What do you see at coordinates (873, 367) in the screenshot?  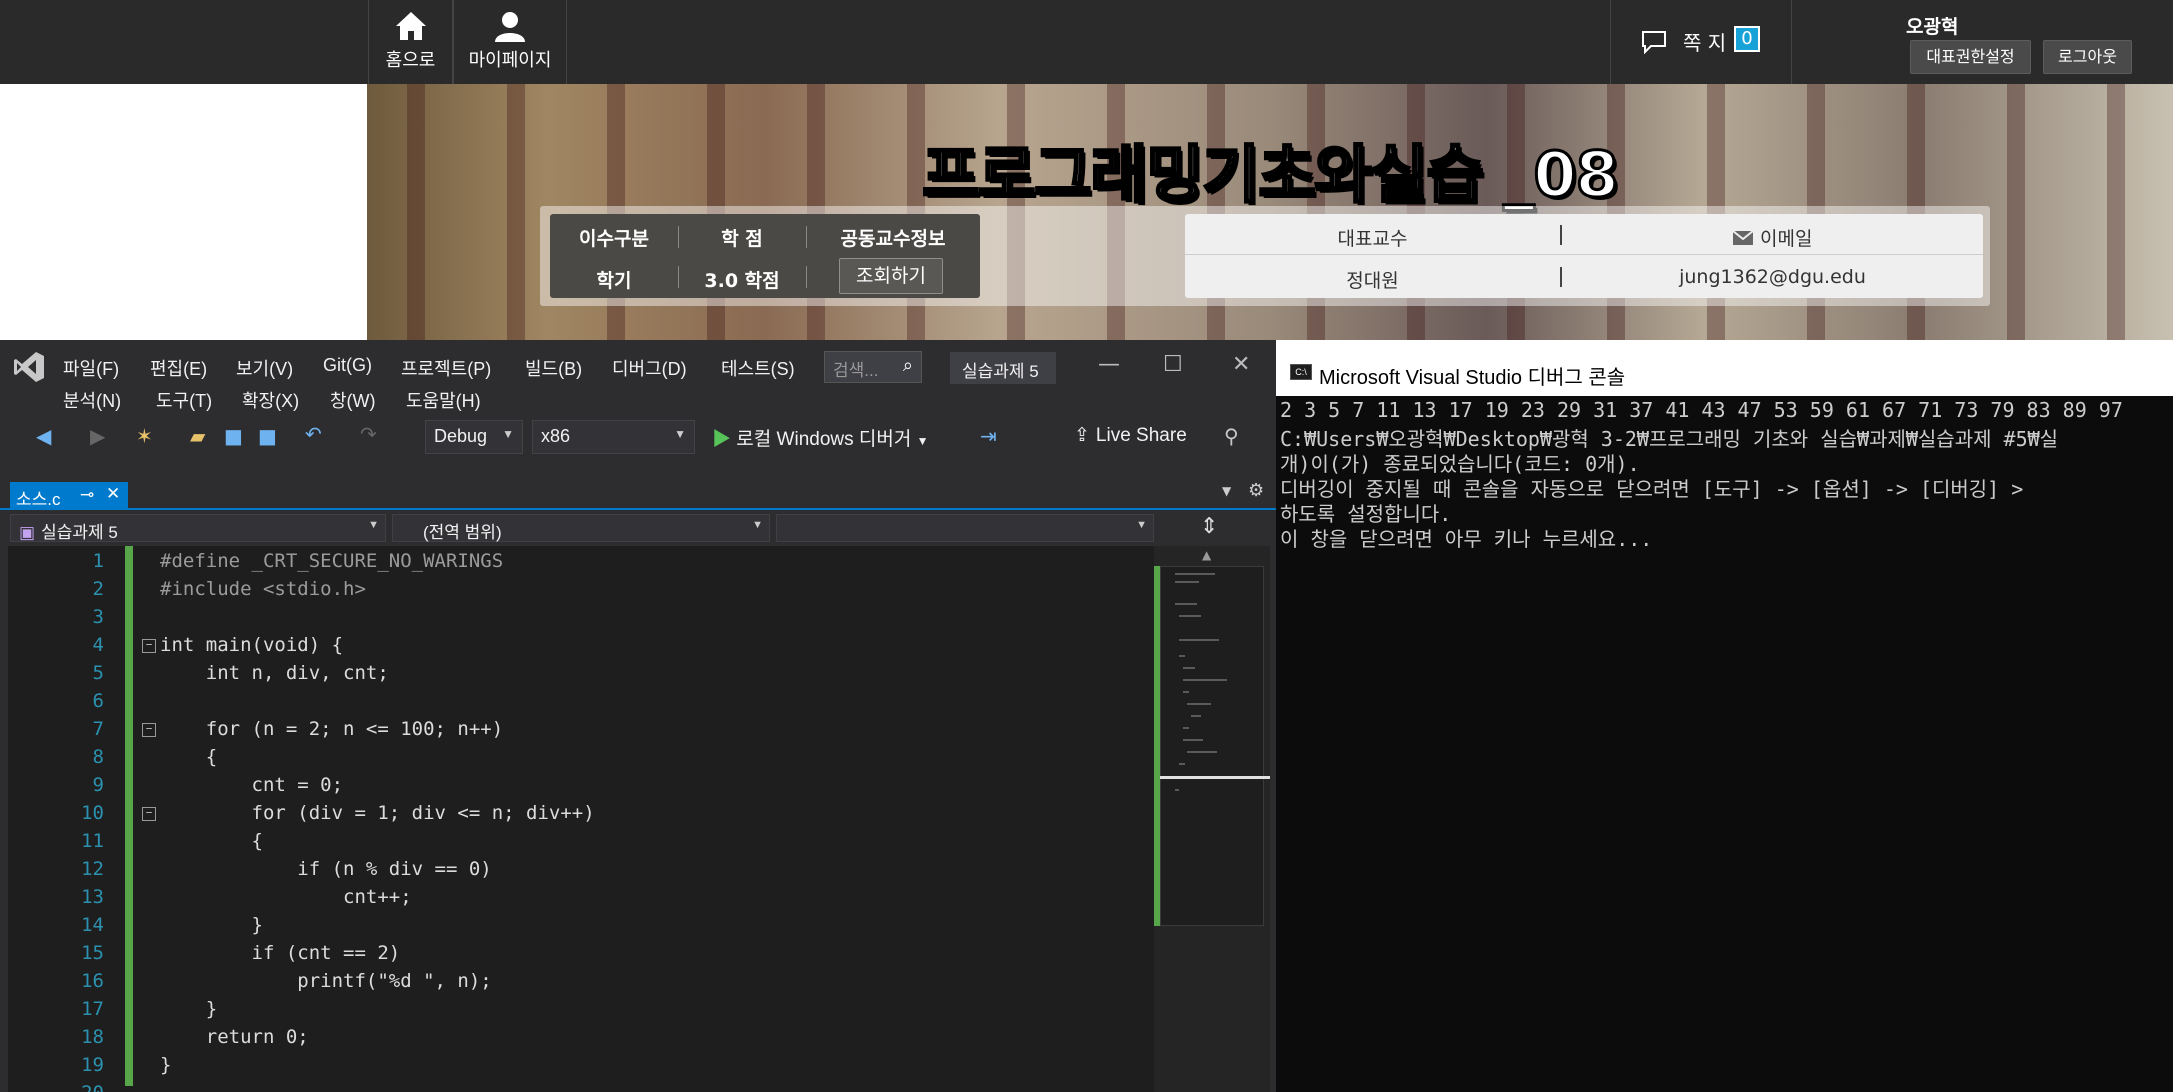 I see `search-box: 검색... ⌕` at bounding box center [873, 367].